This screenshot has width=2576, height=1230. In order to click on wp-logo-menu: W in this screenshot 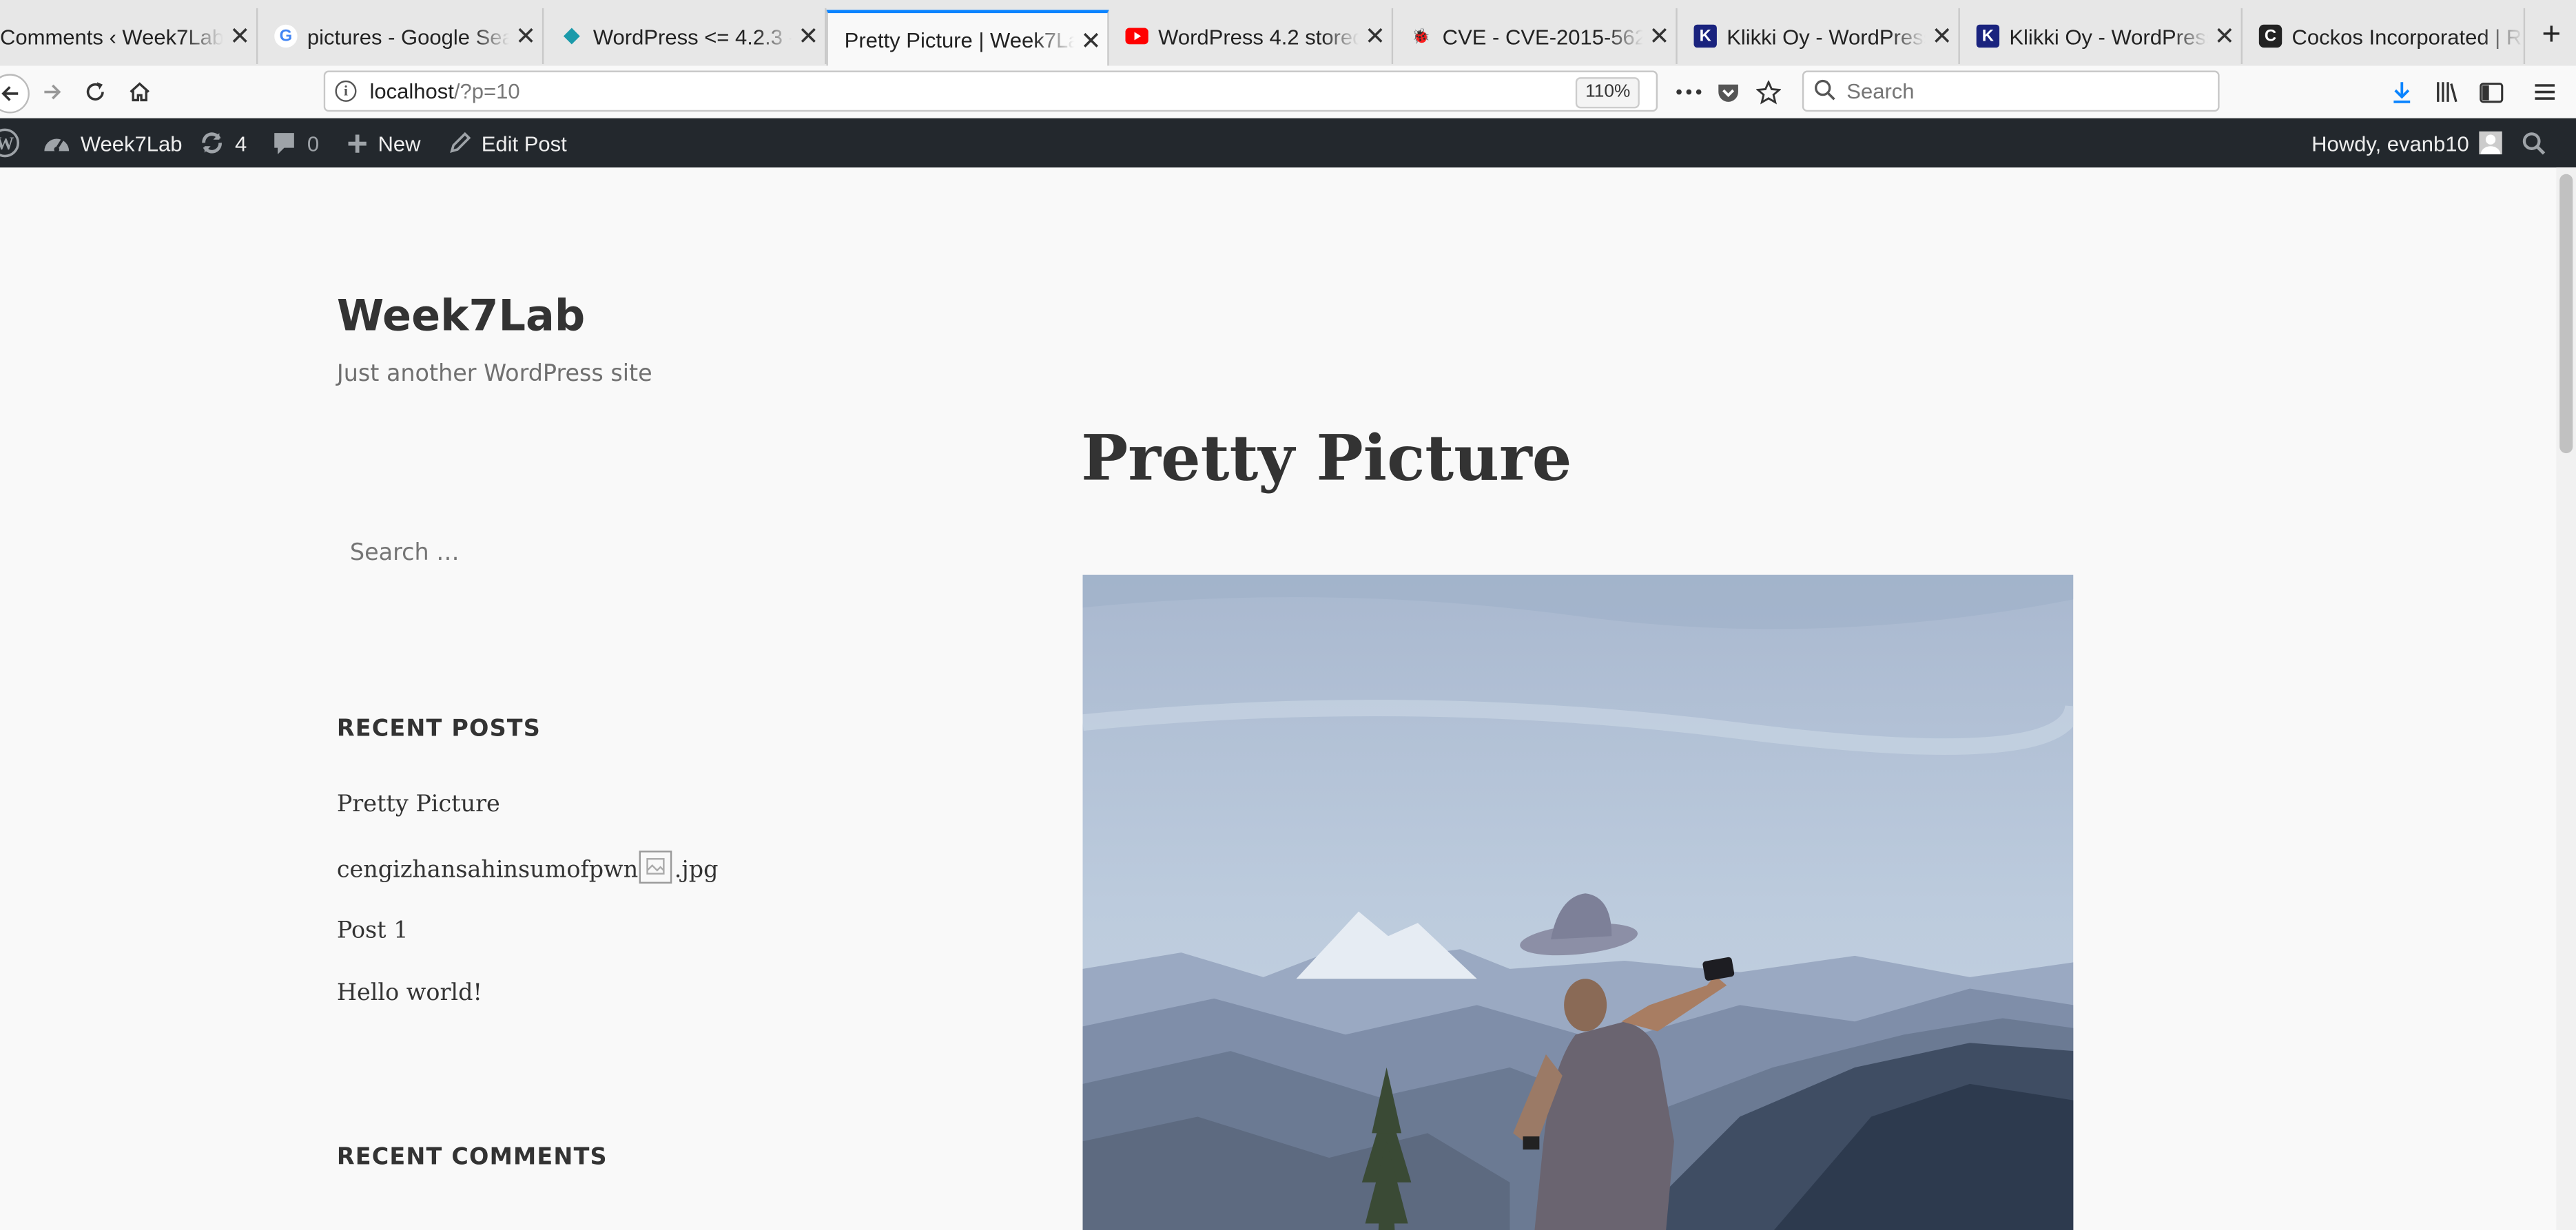, I will do `click(15, 143)`.